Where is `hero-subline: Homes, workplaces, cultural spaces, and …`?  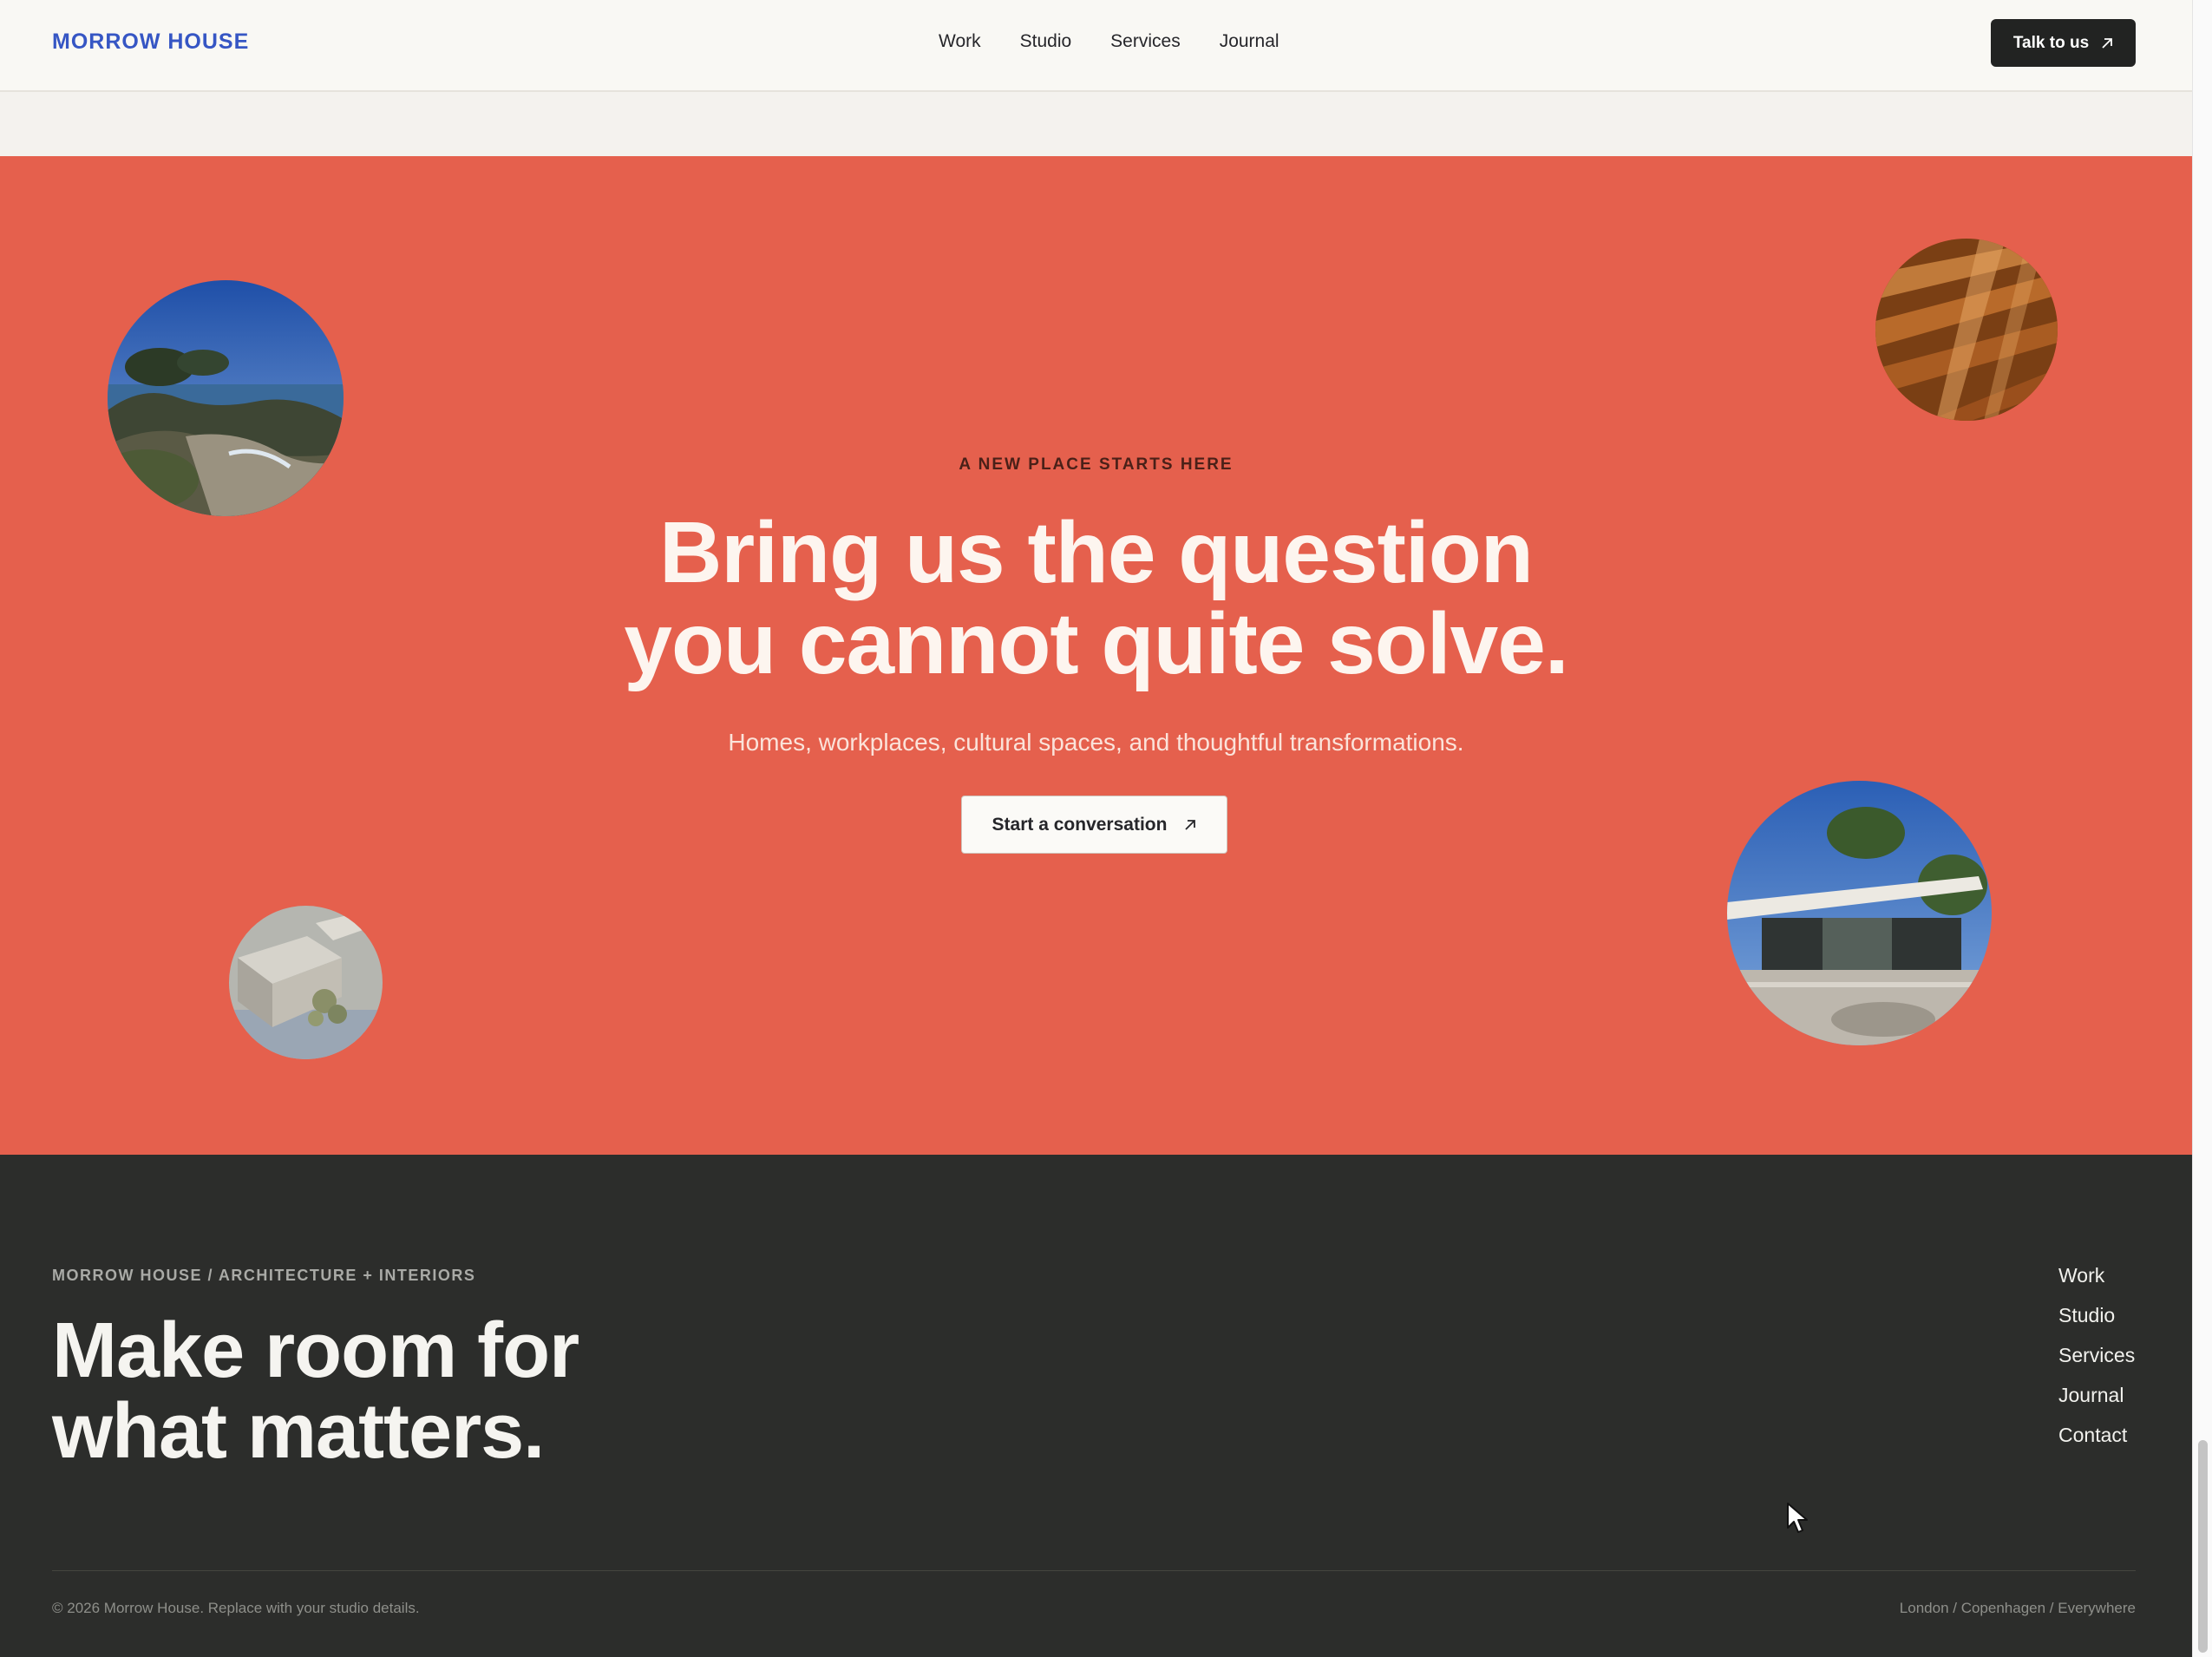
hero-subline: Homes, workplaces, cultural spaces, and … is located at coordinates (1096, 742).